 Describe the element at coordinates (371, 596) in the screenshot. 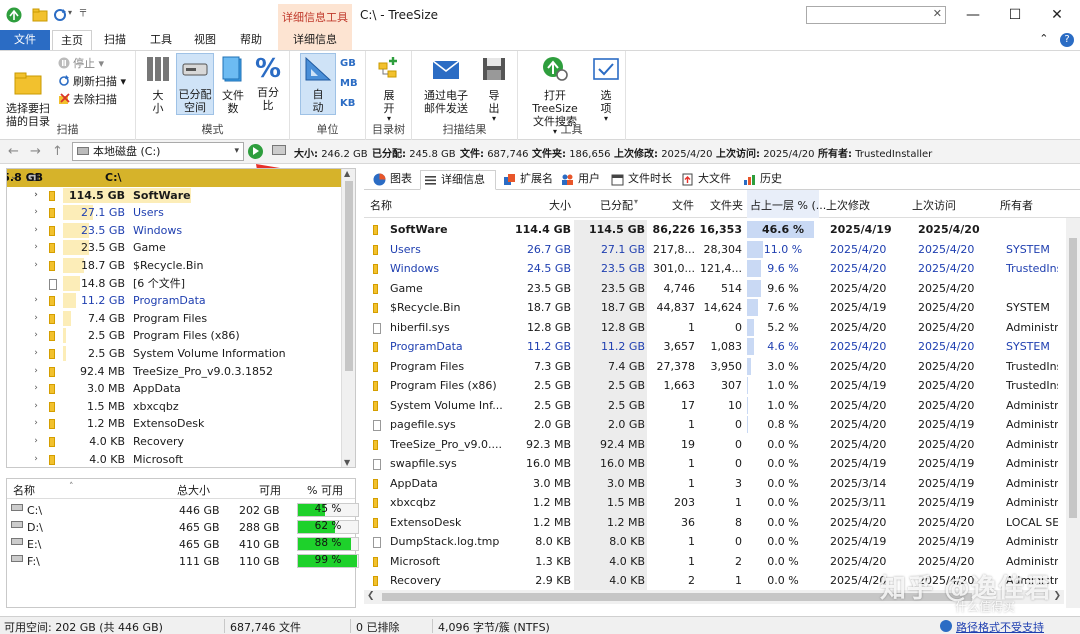

I see `scroll-left-icon: ❮` at that location.